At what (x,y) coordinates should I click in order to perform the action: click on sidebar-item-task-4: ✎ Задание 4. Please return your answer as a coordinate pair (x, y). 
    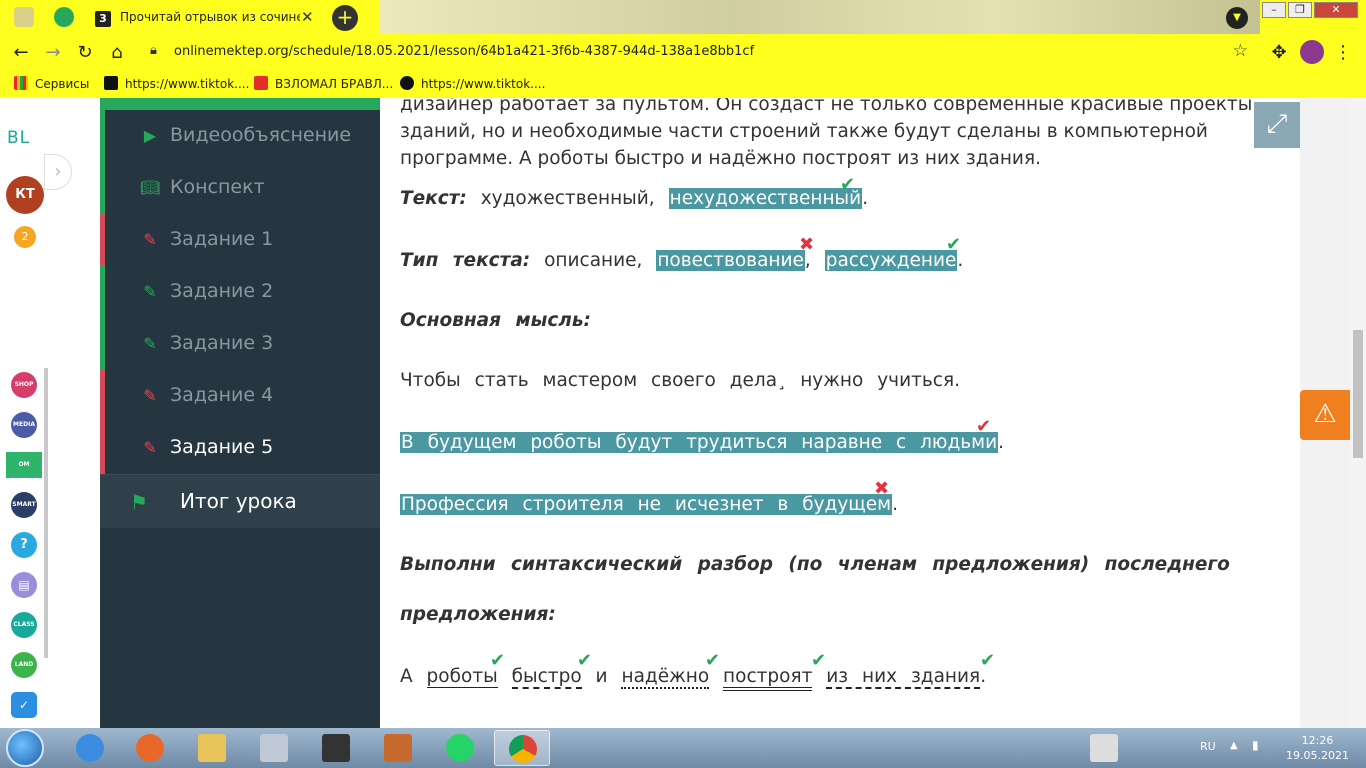
    Looking at the image, I should click on (240, 396).